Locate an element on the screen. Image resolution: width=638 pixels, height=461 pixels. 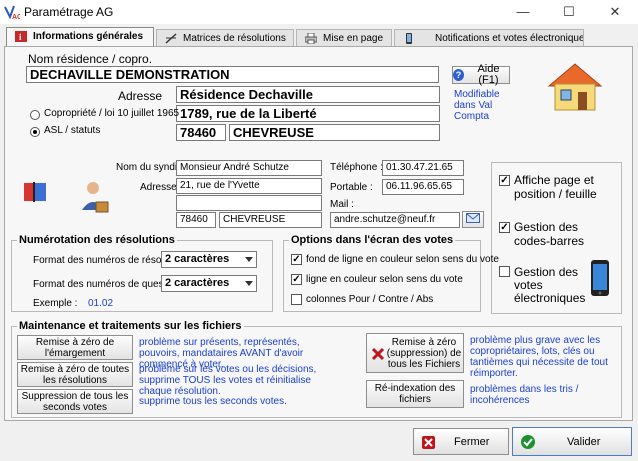
tab-matrices-de-resolutions: Matrices de résolutions is located at coordinates (225, 37).